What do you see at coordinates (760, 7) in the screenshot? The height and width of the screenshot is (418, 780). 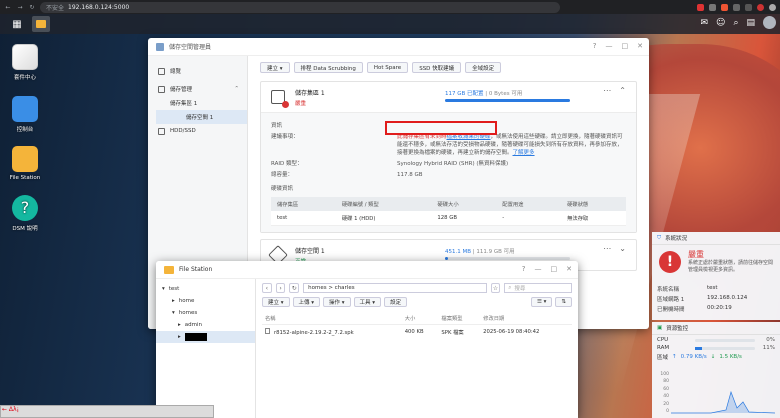 I see `profile-icon` at bounding box center [760, 7].